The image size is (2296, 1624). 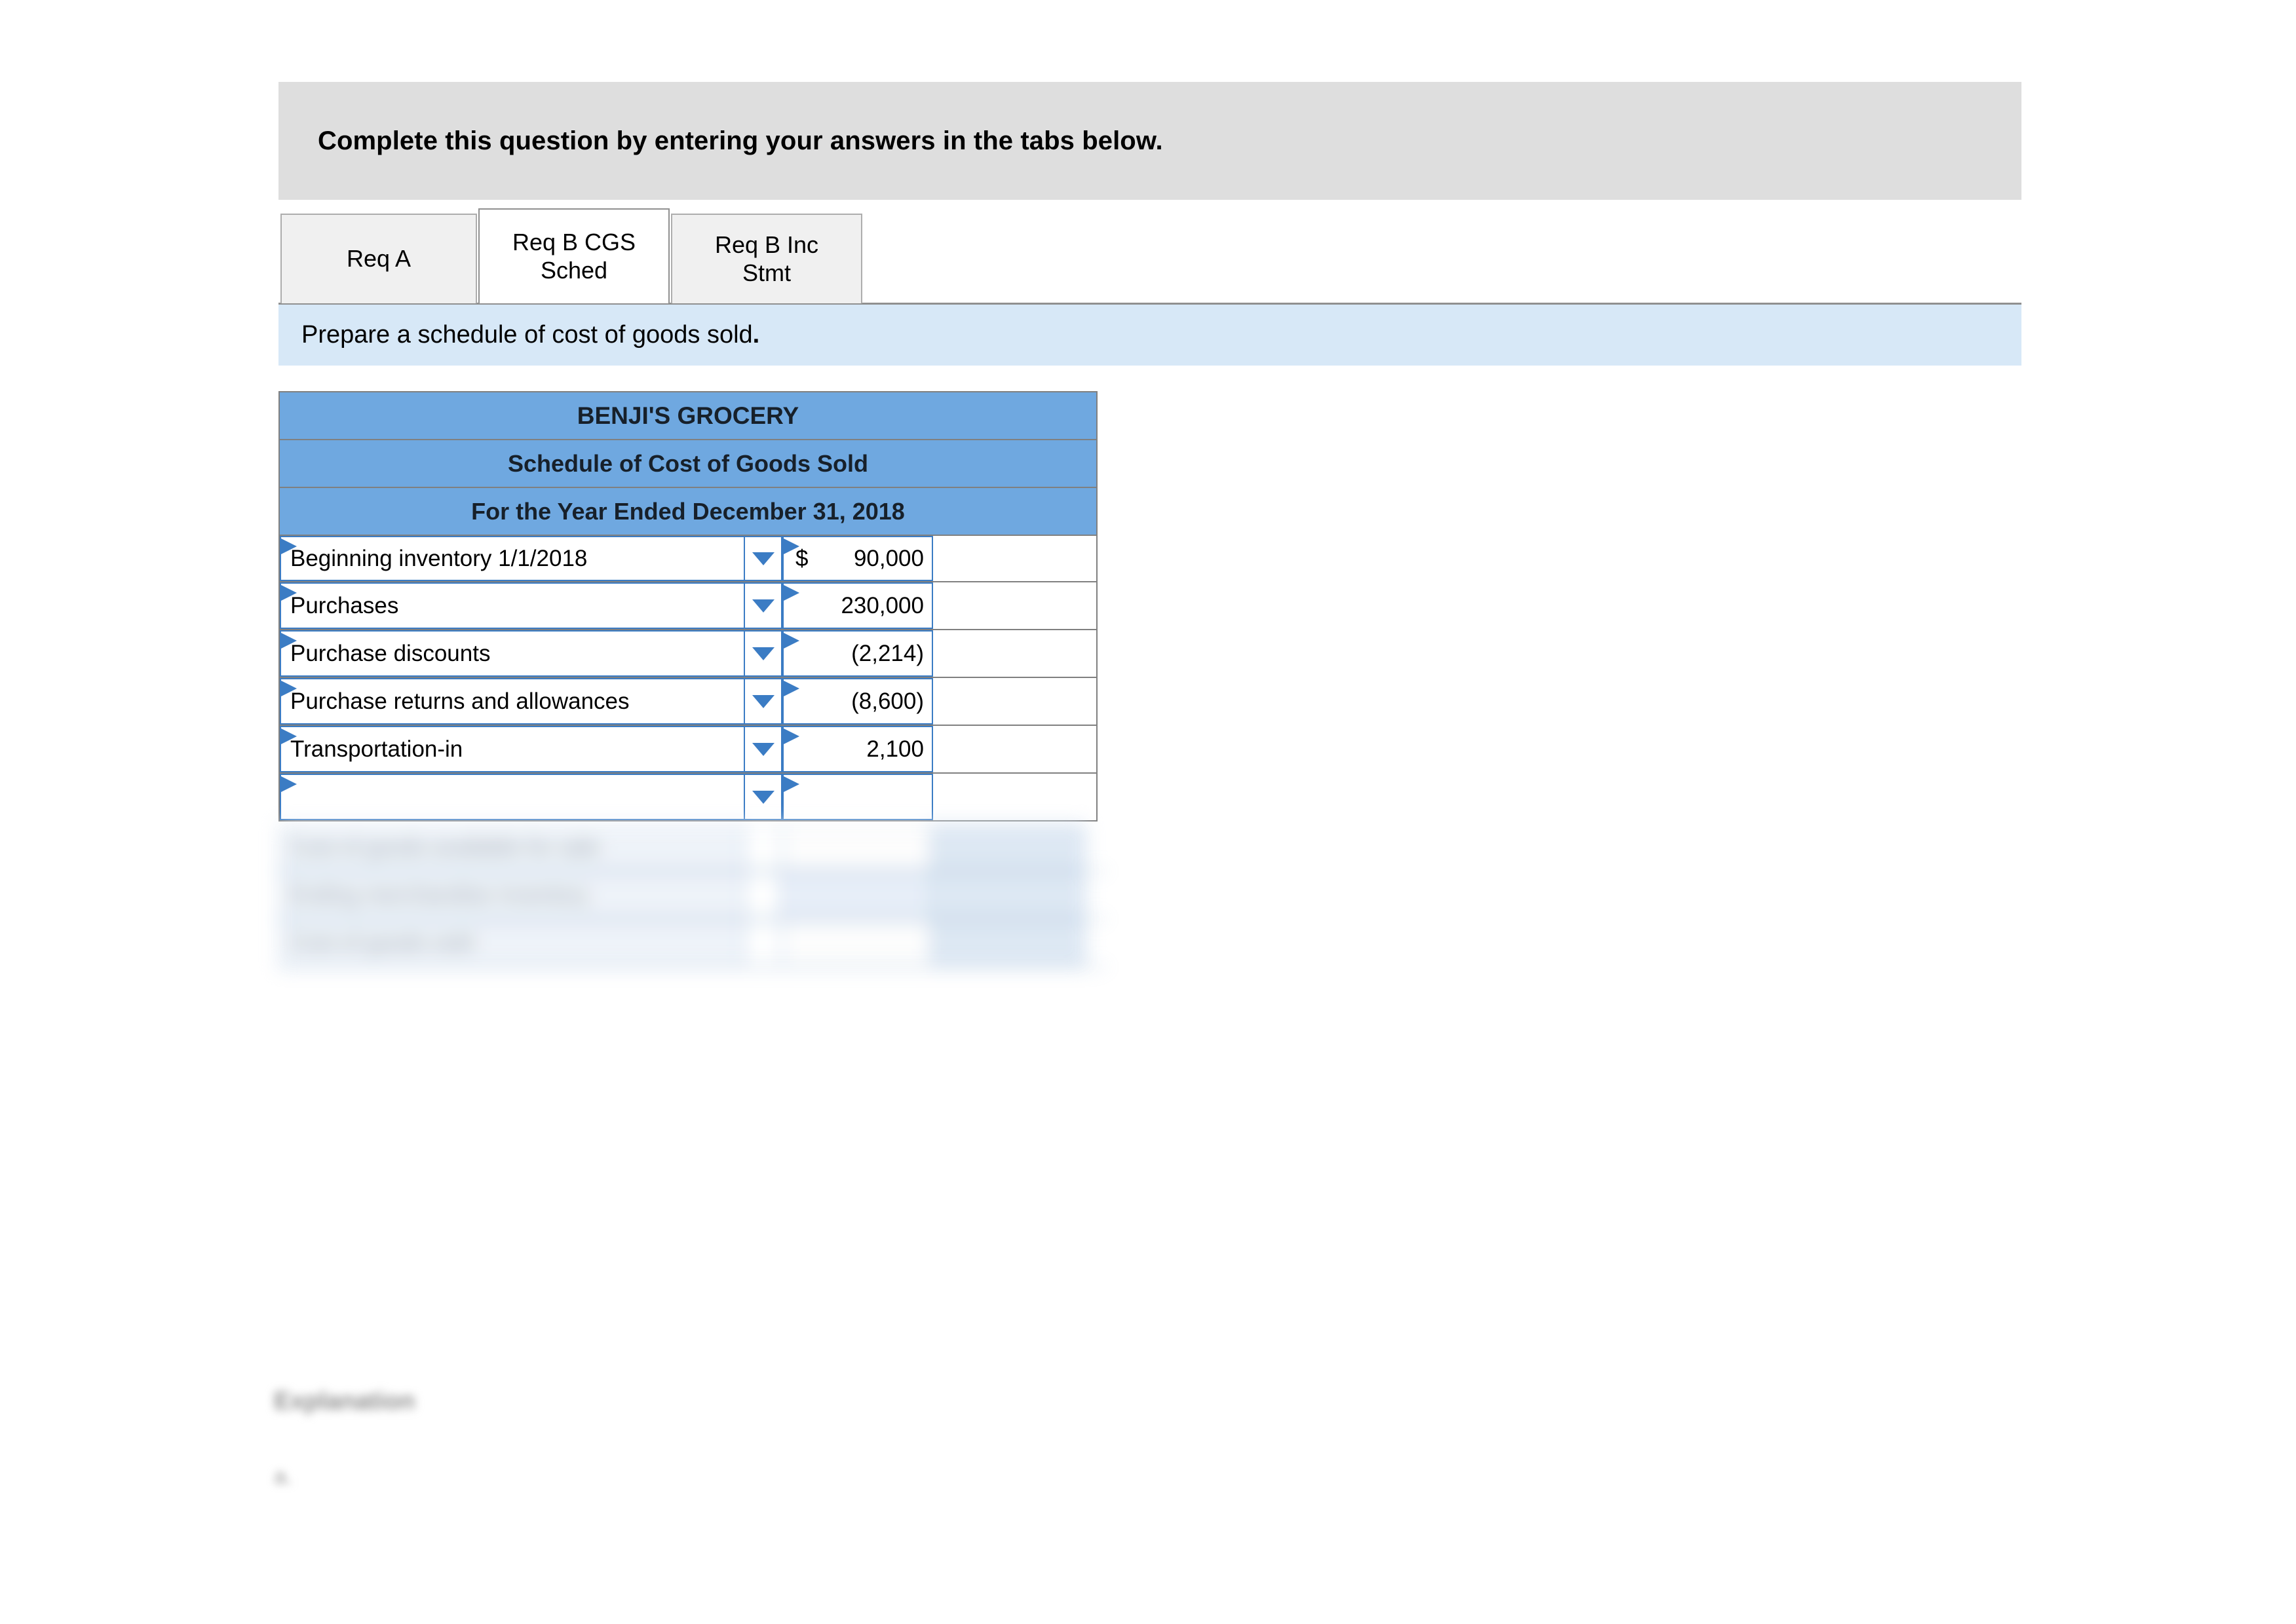 What do you see at coordinates (344, 605) in the screenshot?
I see `account-label-text: Purchases` at bounding box center [344, 605].